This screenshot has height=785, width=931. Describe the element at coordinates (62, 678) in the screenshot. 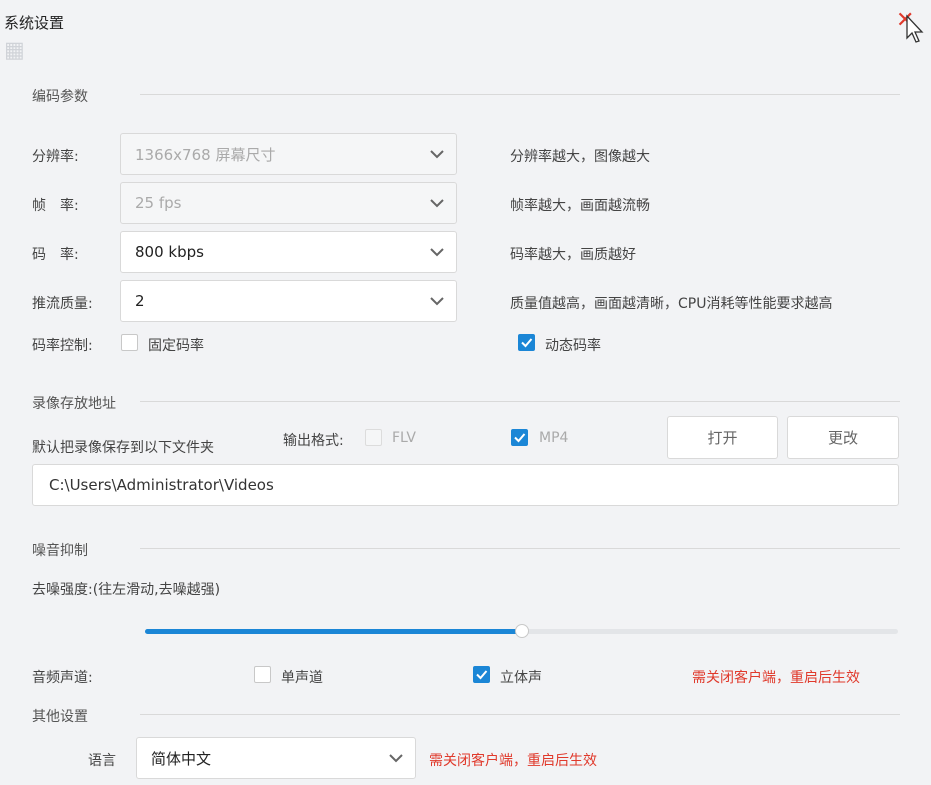

I see `audio-channel-label: 音频声道:` at that location.